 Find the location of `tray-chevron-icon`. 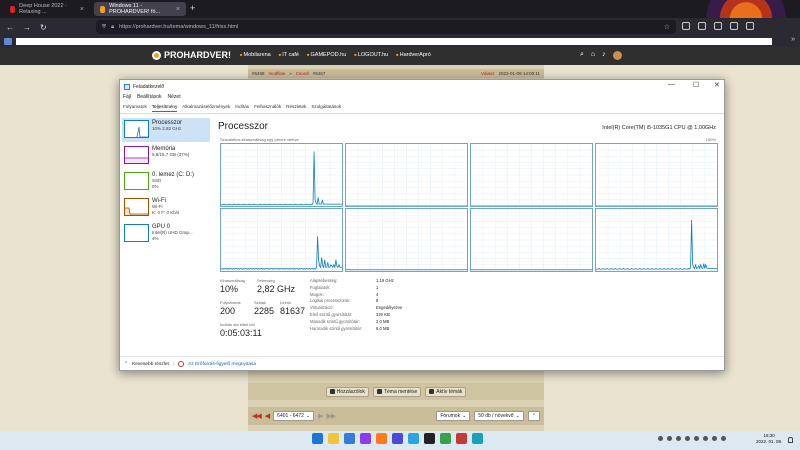

tray-chevron-icon is located at coordinates (660, 438).